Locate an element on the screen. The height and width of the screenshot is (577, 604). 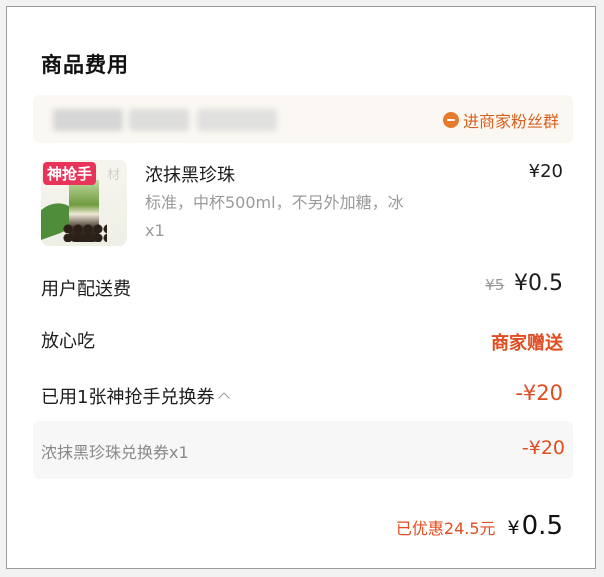
saved-amount: 已优惠24.5元 is located at coordinates (445, 528).